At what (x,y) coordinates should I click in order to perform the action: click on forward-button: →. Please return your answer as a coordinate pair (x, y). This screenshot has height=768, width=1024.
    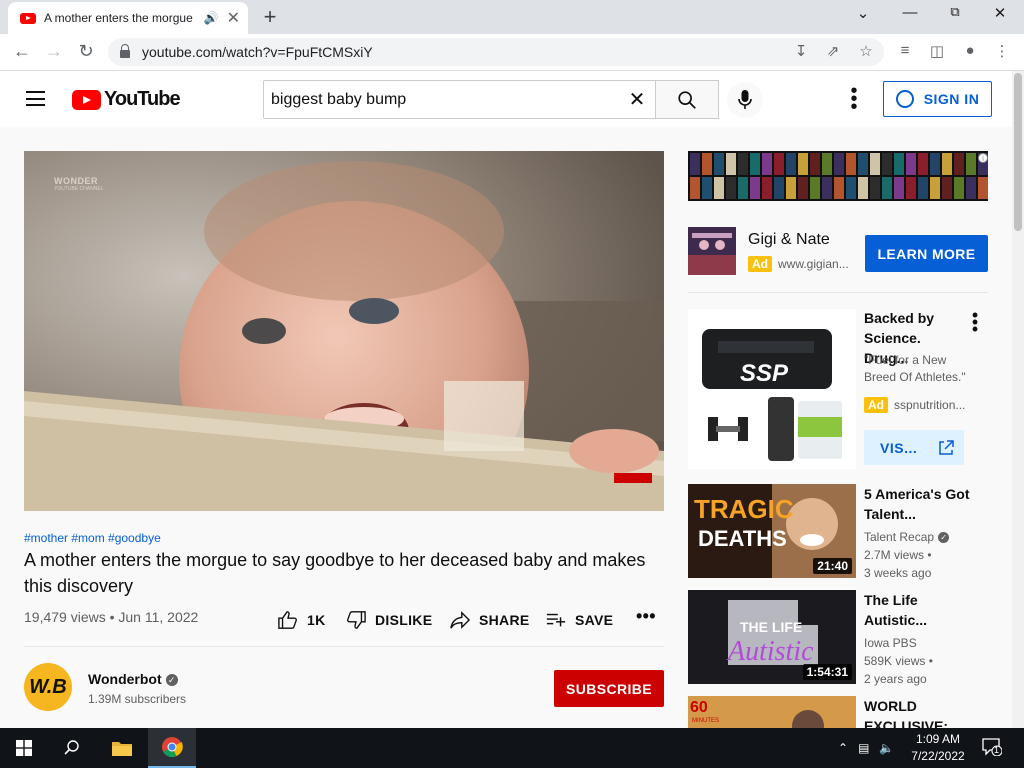
    Looking at the image, I should click on (54, 51).